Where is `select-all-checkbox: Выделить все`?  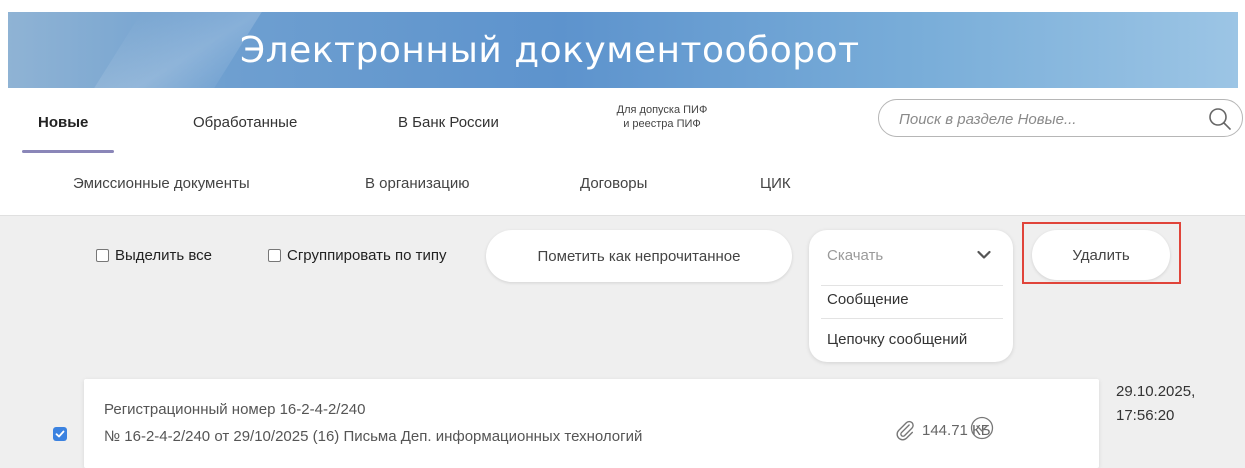 select-all-checkbox: Выделить все is located at coordinates (154, 255).